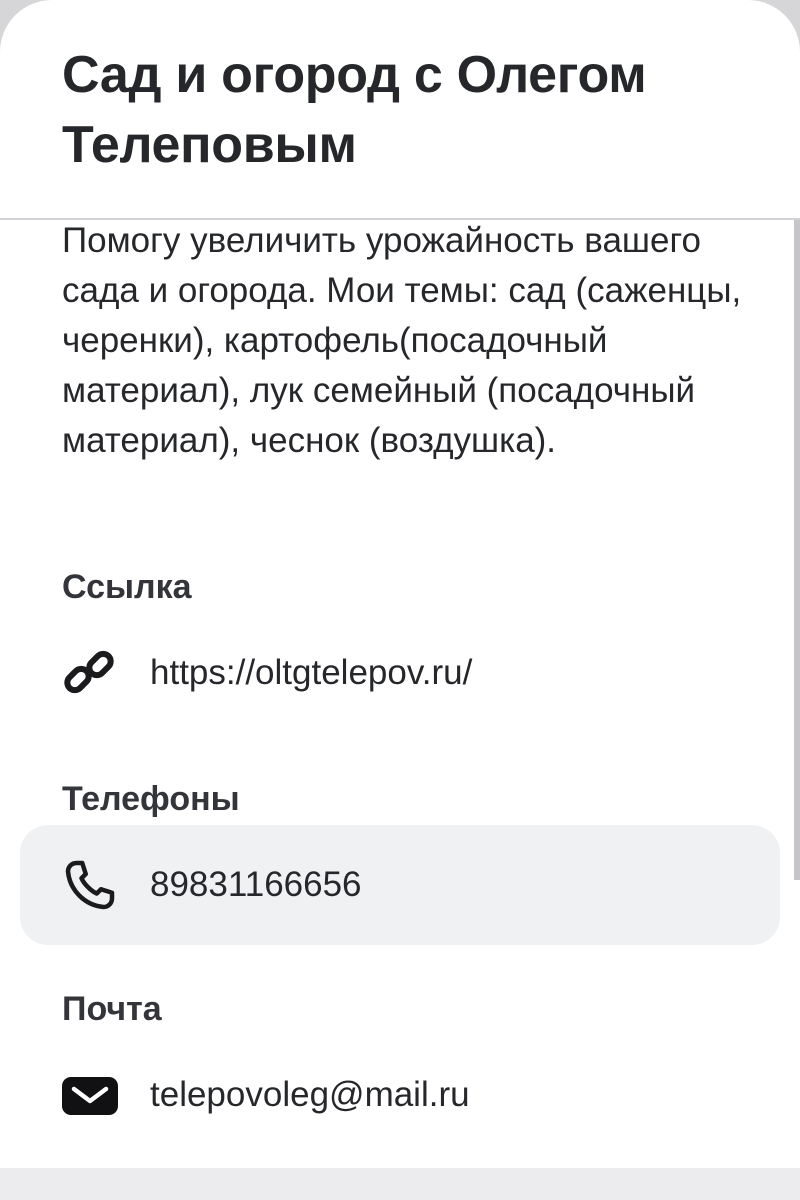  Describe the element at coordinates (311, 673) in the screenshot. I see `link-value: https://oltgtelepov.ru/` at that location.